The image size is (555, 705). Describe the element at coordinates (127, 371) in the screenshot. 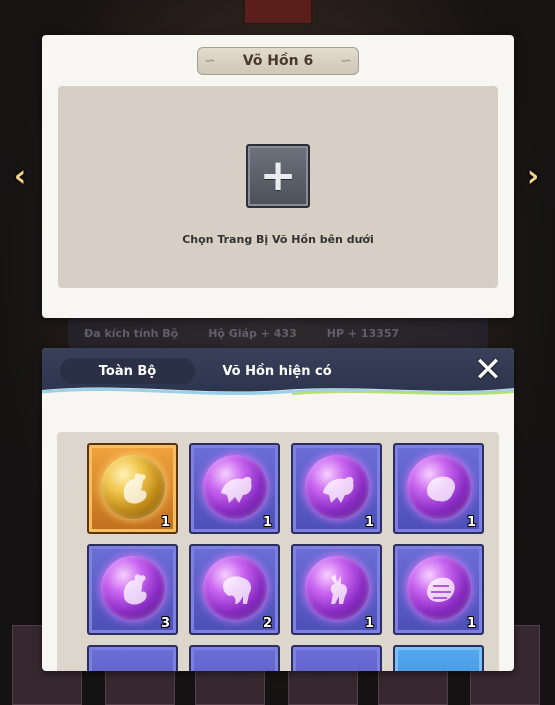

I see `tab-all: Toàn Bộ` at that location.